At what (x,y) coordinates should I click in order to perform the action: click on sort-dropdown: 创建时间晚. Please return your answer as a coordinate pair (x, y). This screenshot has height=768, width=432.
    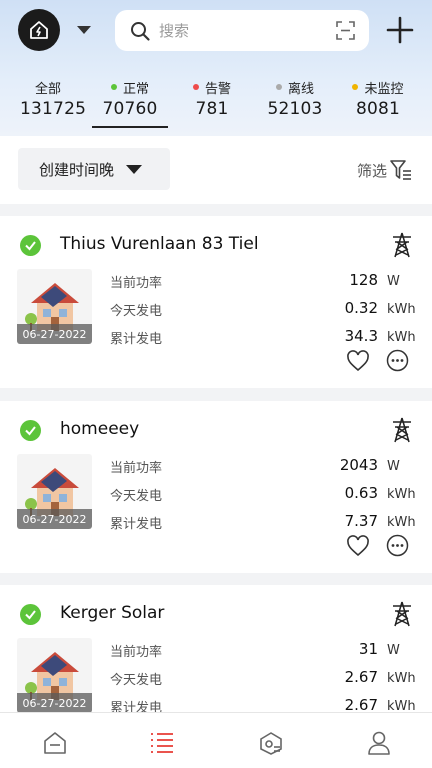
    Looking at the image, I should click on (94, 169).